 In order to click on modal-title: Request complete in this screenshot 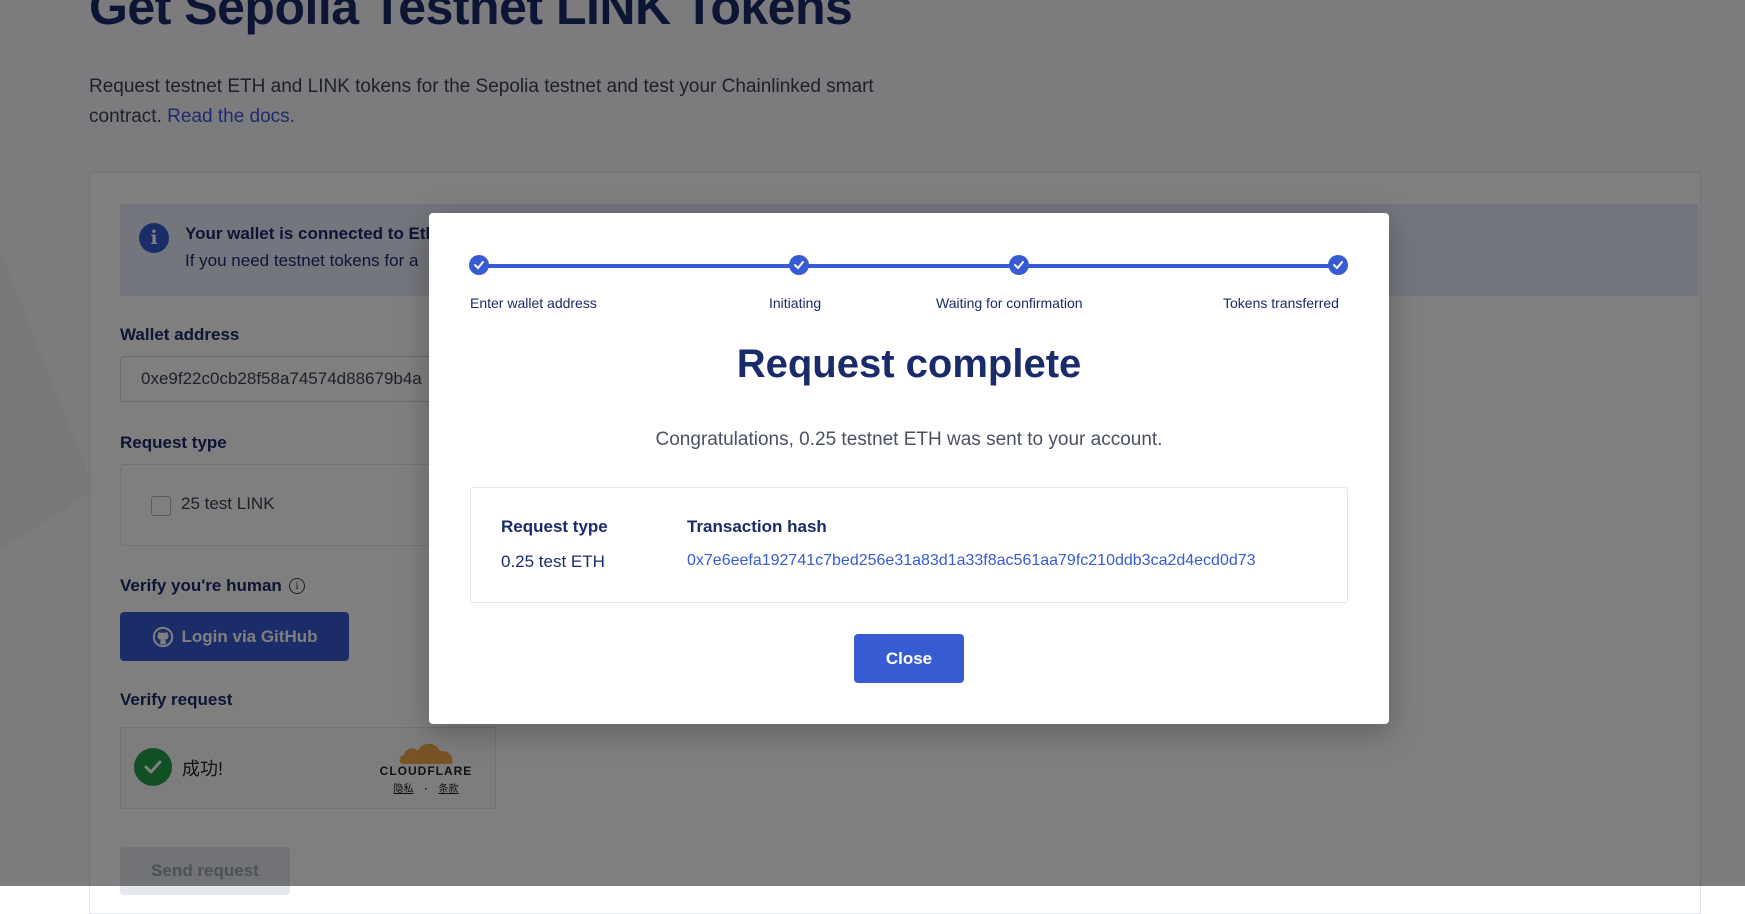, I will do `click(909, 364)`.